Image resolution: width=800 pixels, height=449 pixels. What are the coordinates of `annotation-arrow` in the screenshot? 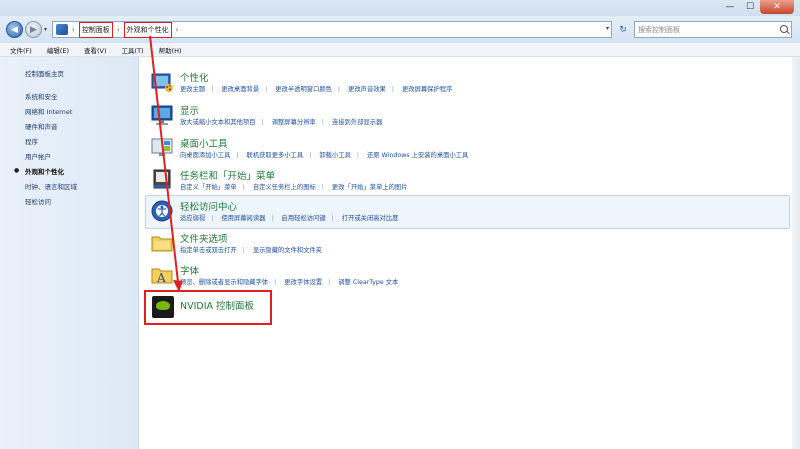 It's located at (166, 163).